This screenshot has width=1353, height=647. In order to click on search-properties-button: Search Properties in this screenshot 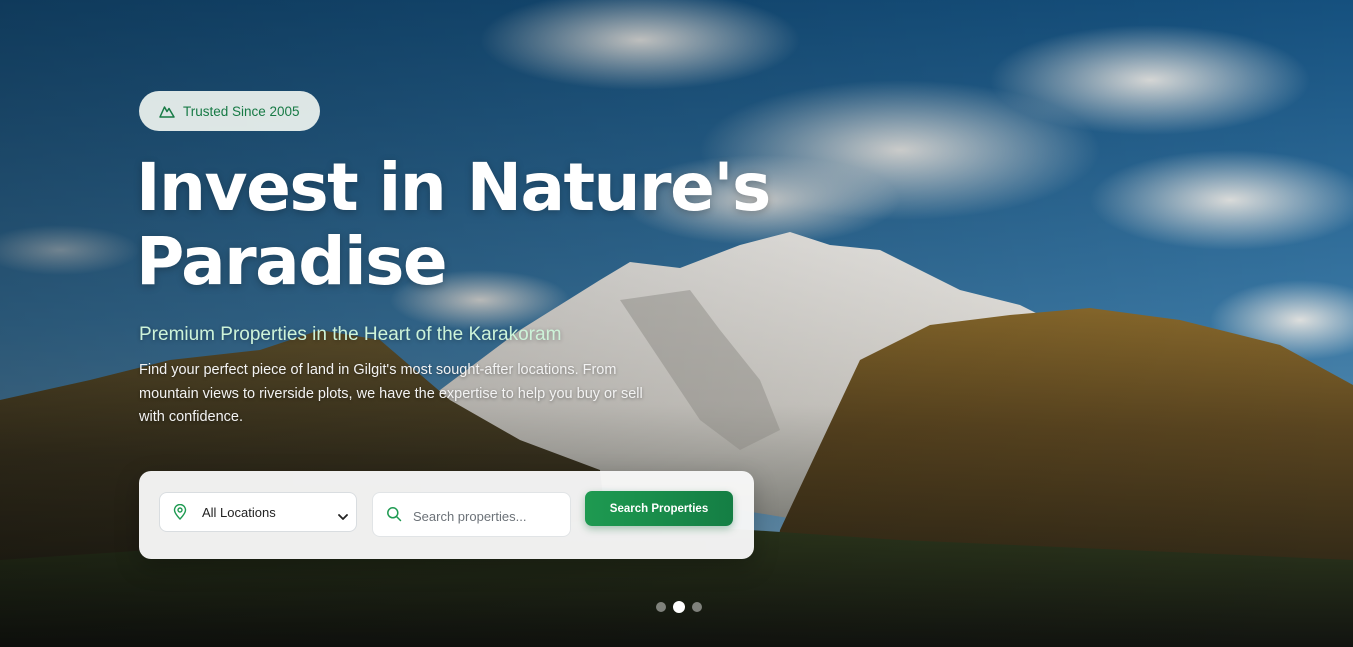, I will do `click(659, 508)`.